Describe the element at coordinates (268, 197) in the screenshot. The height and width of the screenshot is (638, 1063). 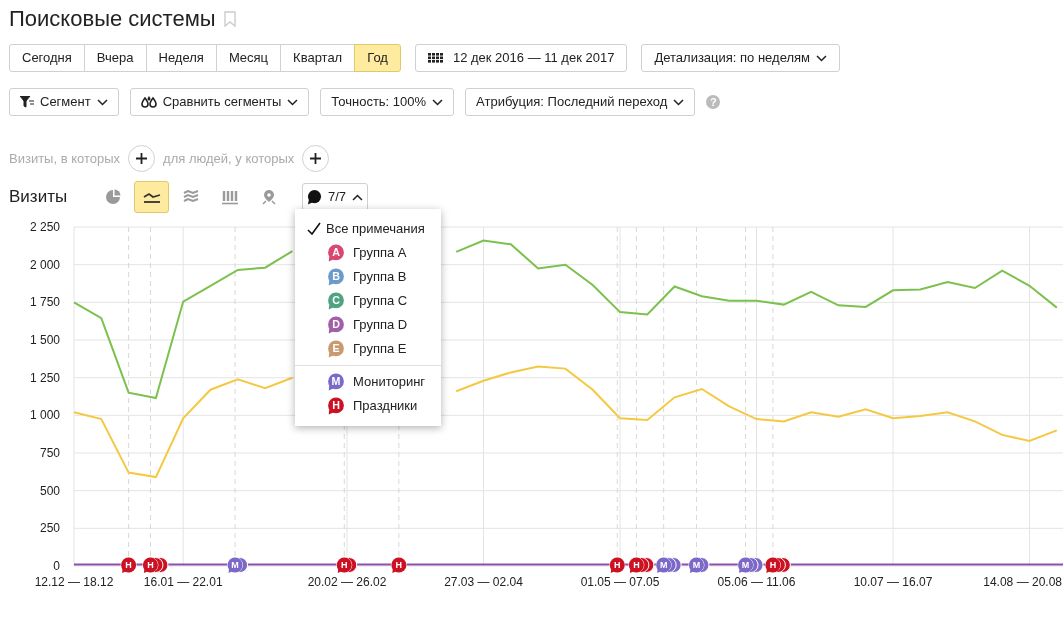
I see `map-pin-icon` at that location.